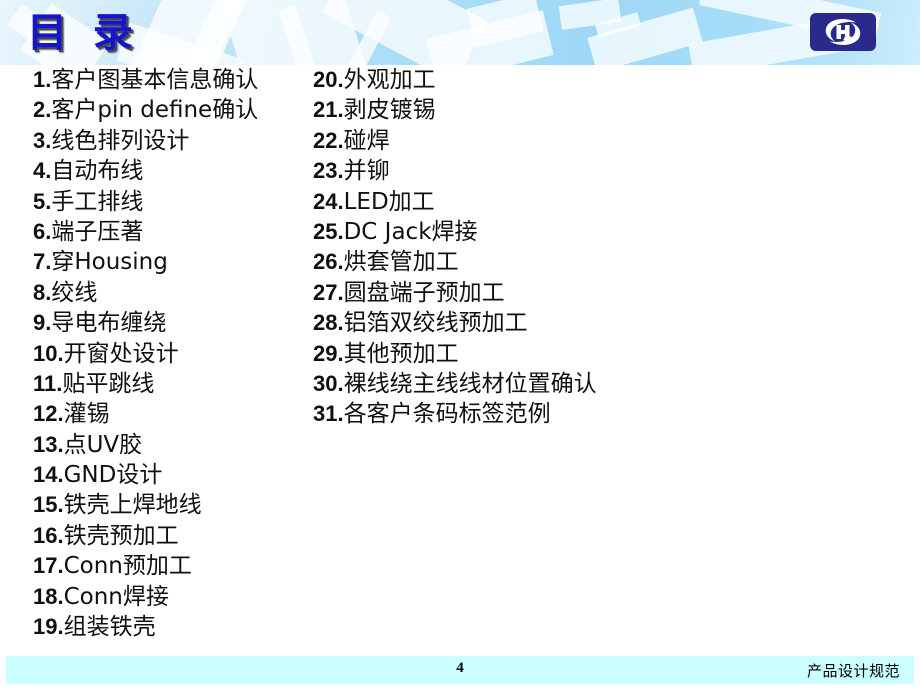 This screenshot has width=920, height=690. Describe the element at coordinates (593, 293) in the screenshot. I see `toc-item: 27.圆盘端子预加工` at that location.